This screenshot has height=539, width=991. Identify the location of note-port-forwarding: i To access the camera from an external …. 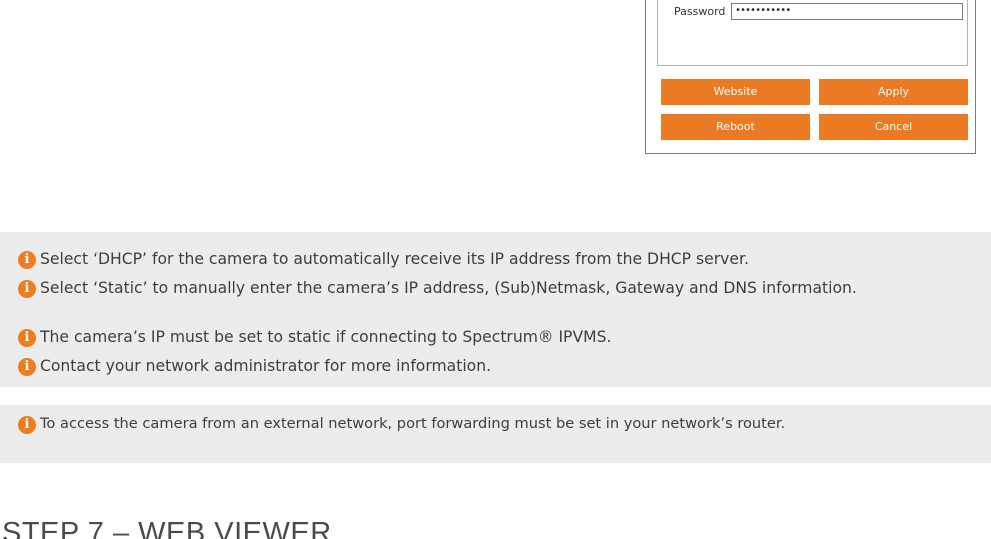
(489, 424).